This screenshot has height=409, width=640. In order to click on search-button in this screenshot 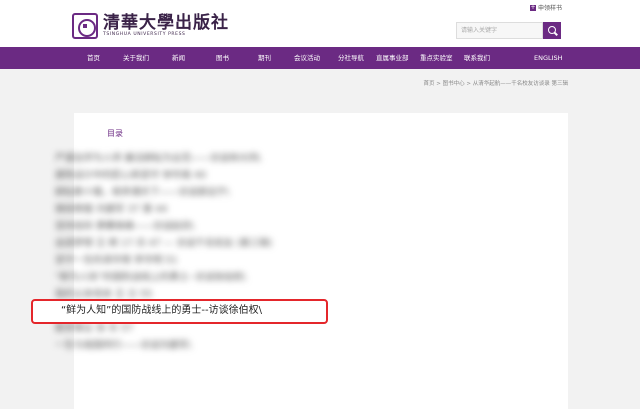, I will do `click(552, 30)`.